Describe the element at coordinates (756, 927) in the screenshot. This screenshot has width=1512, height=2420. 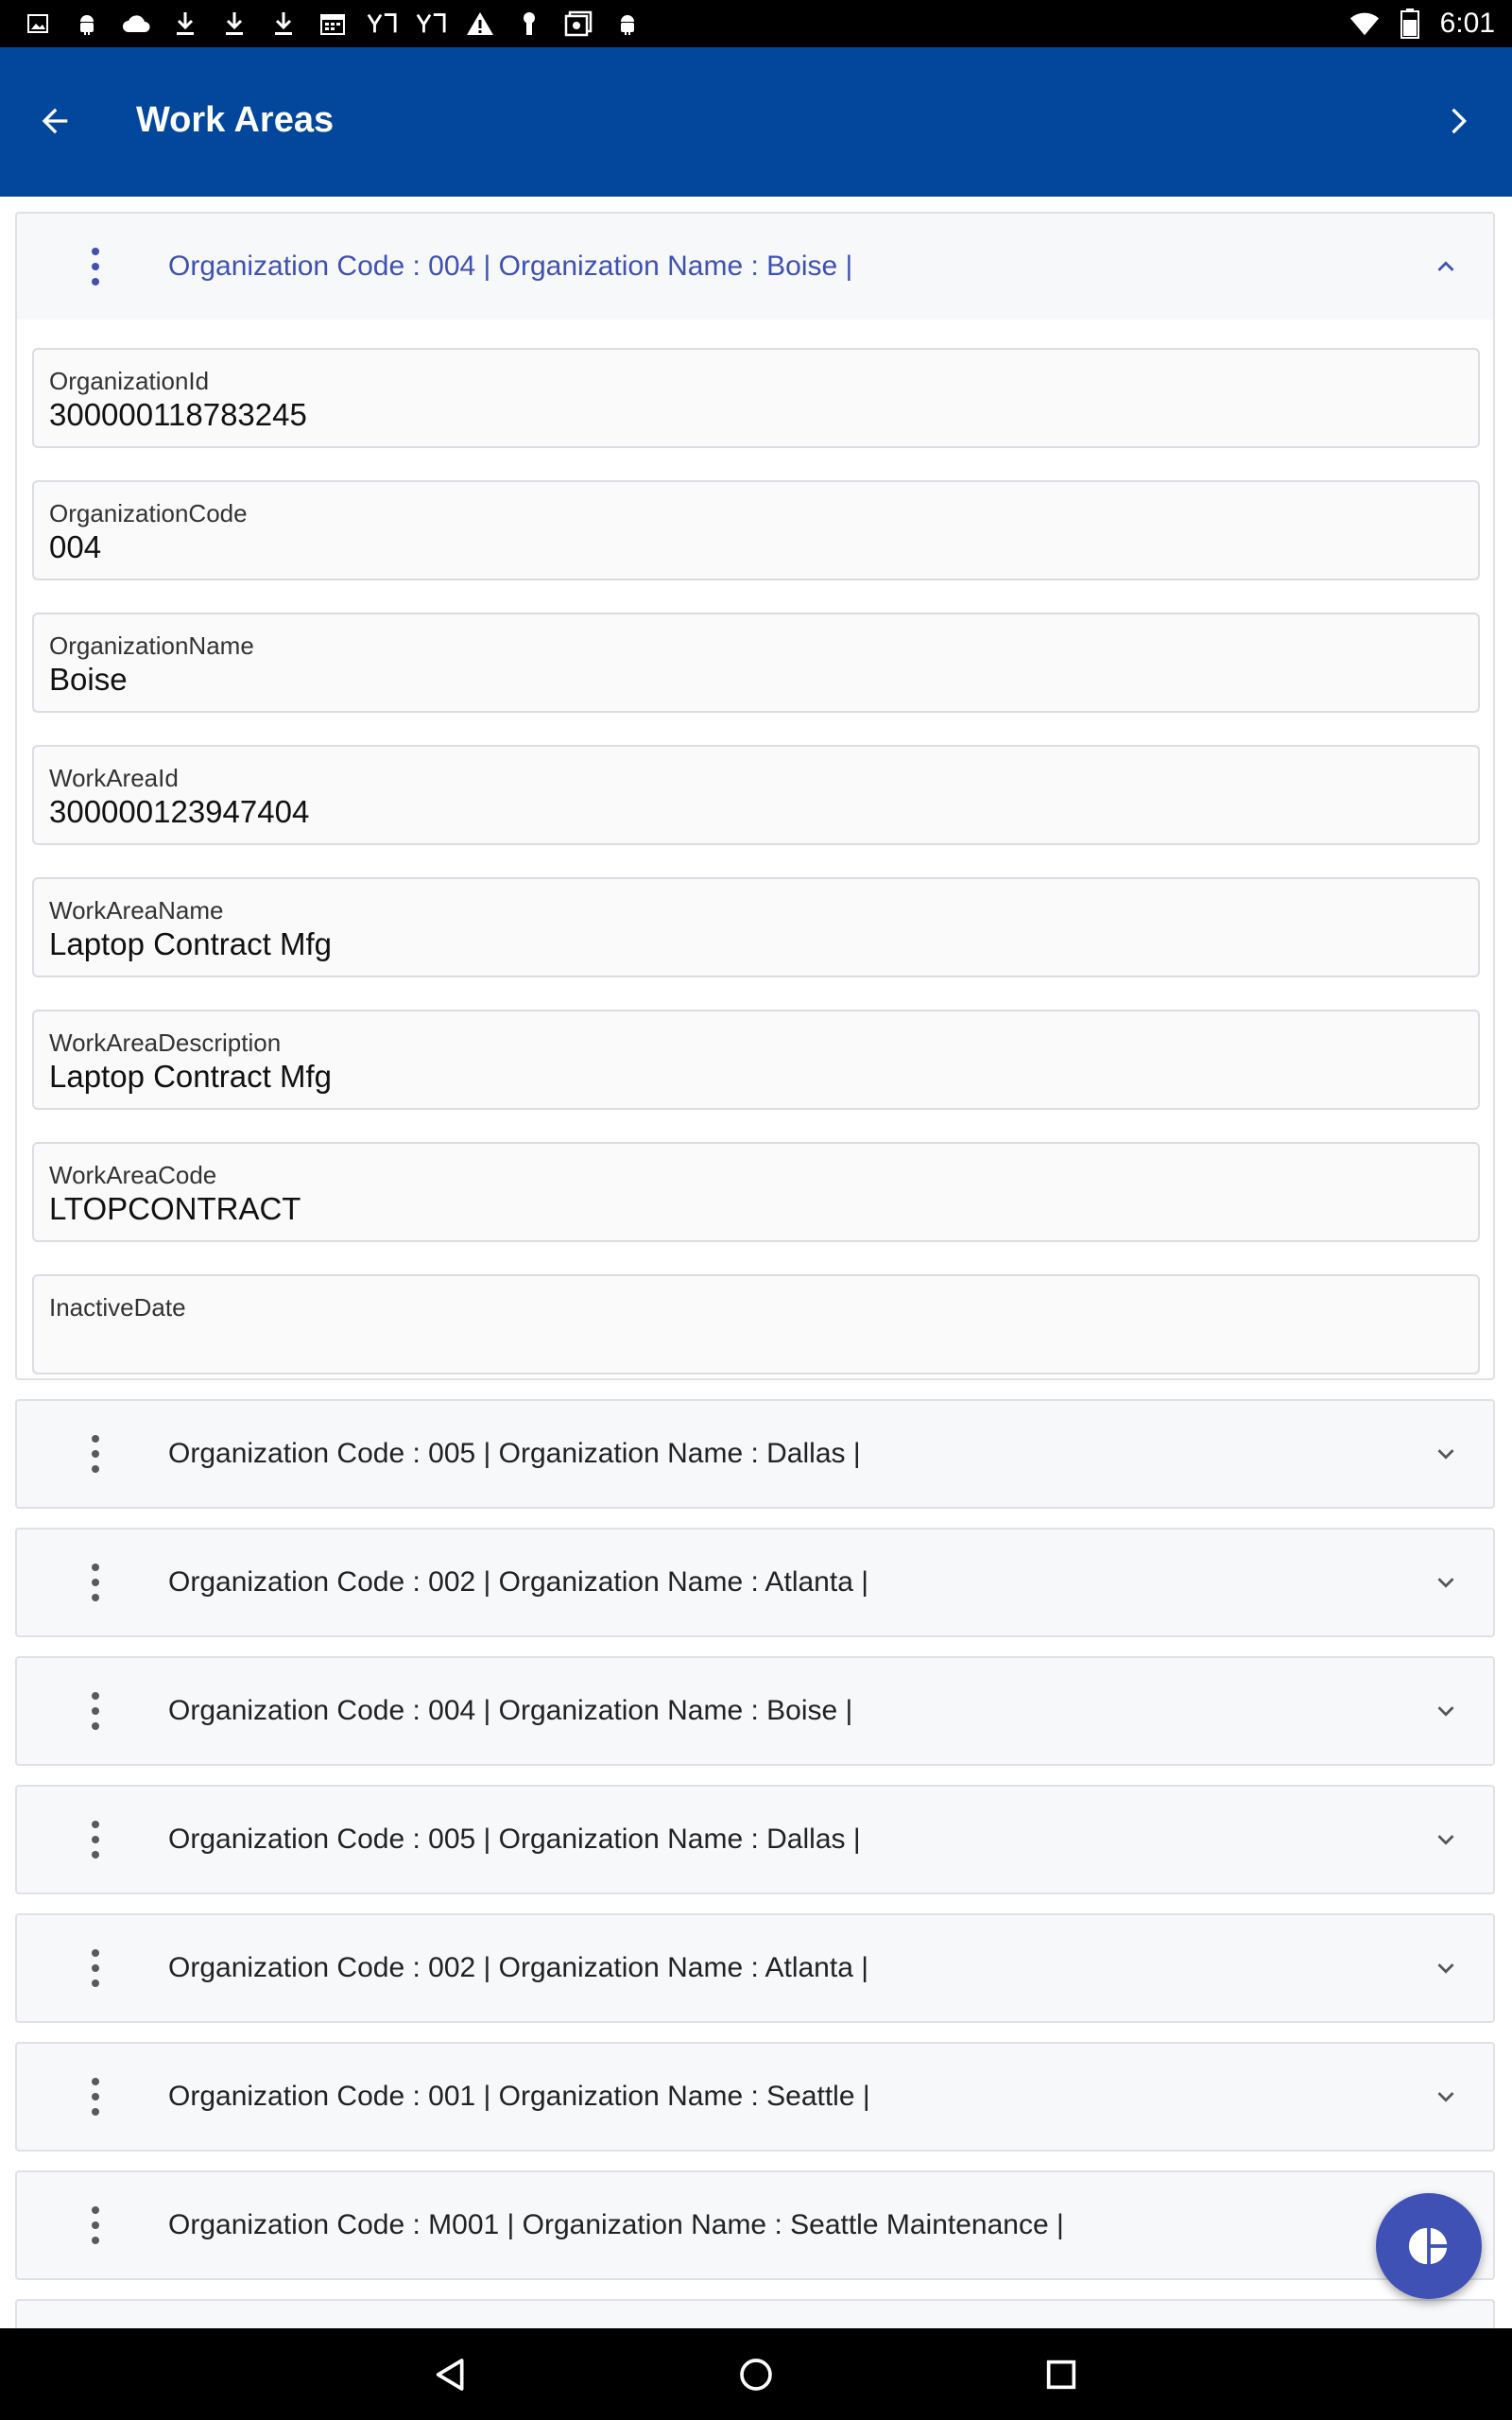
I see `field-work-area-name: WorkAreaName Laptop Contract Mfg` at that location.